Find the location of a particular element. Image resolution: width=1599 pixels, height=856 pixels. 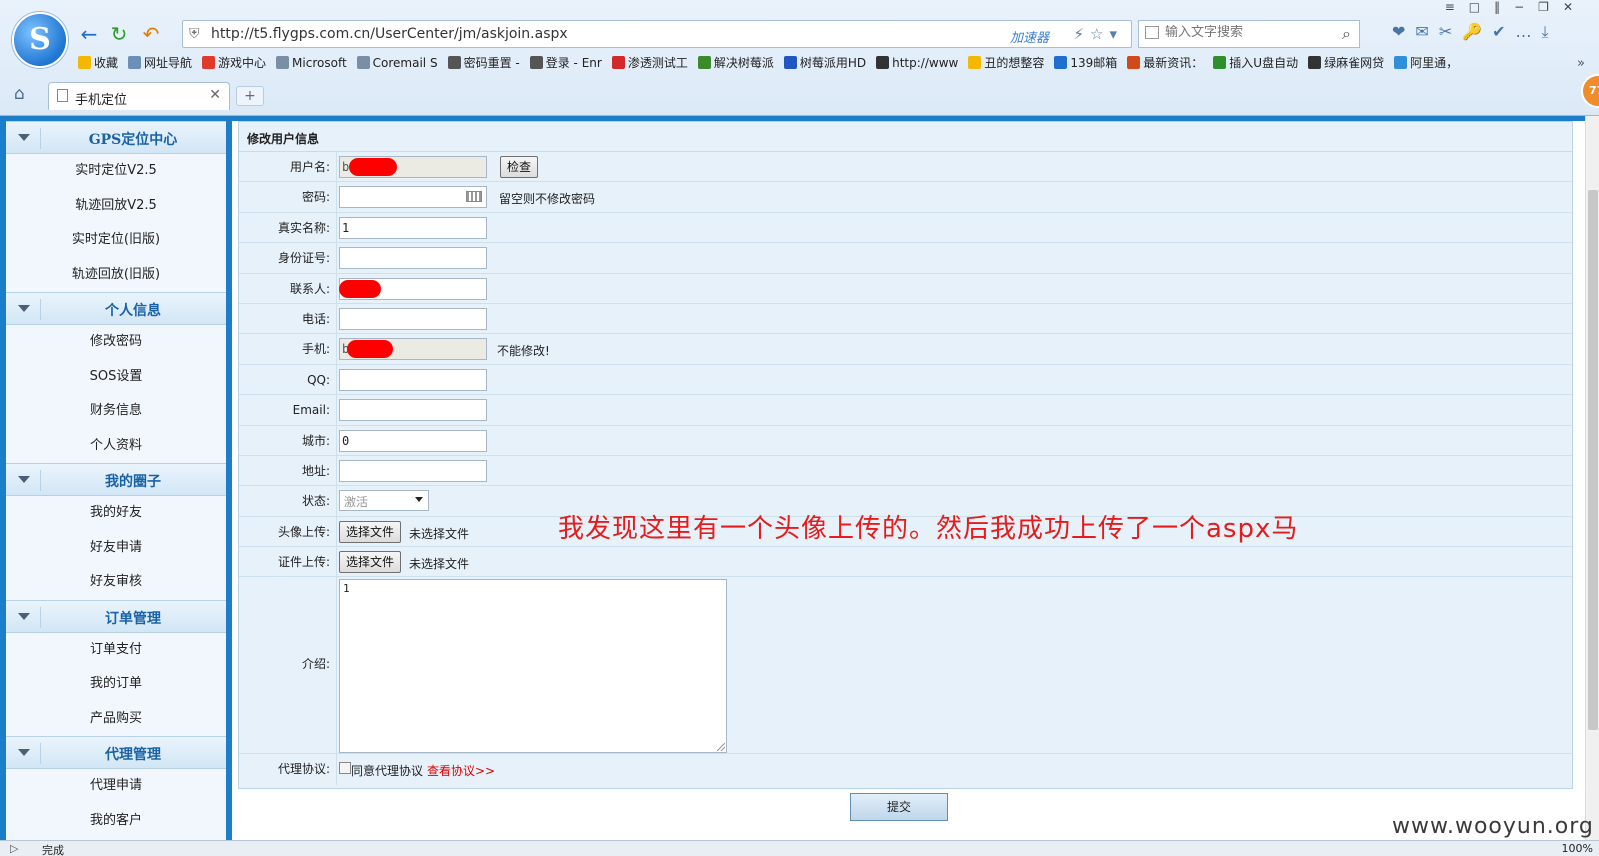

qq-label: QQ: is located at coordinates (288, 379).